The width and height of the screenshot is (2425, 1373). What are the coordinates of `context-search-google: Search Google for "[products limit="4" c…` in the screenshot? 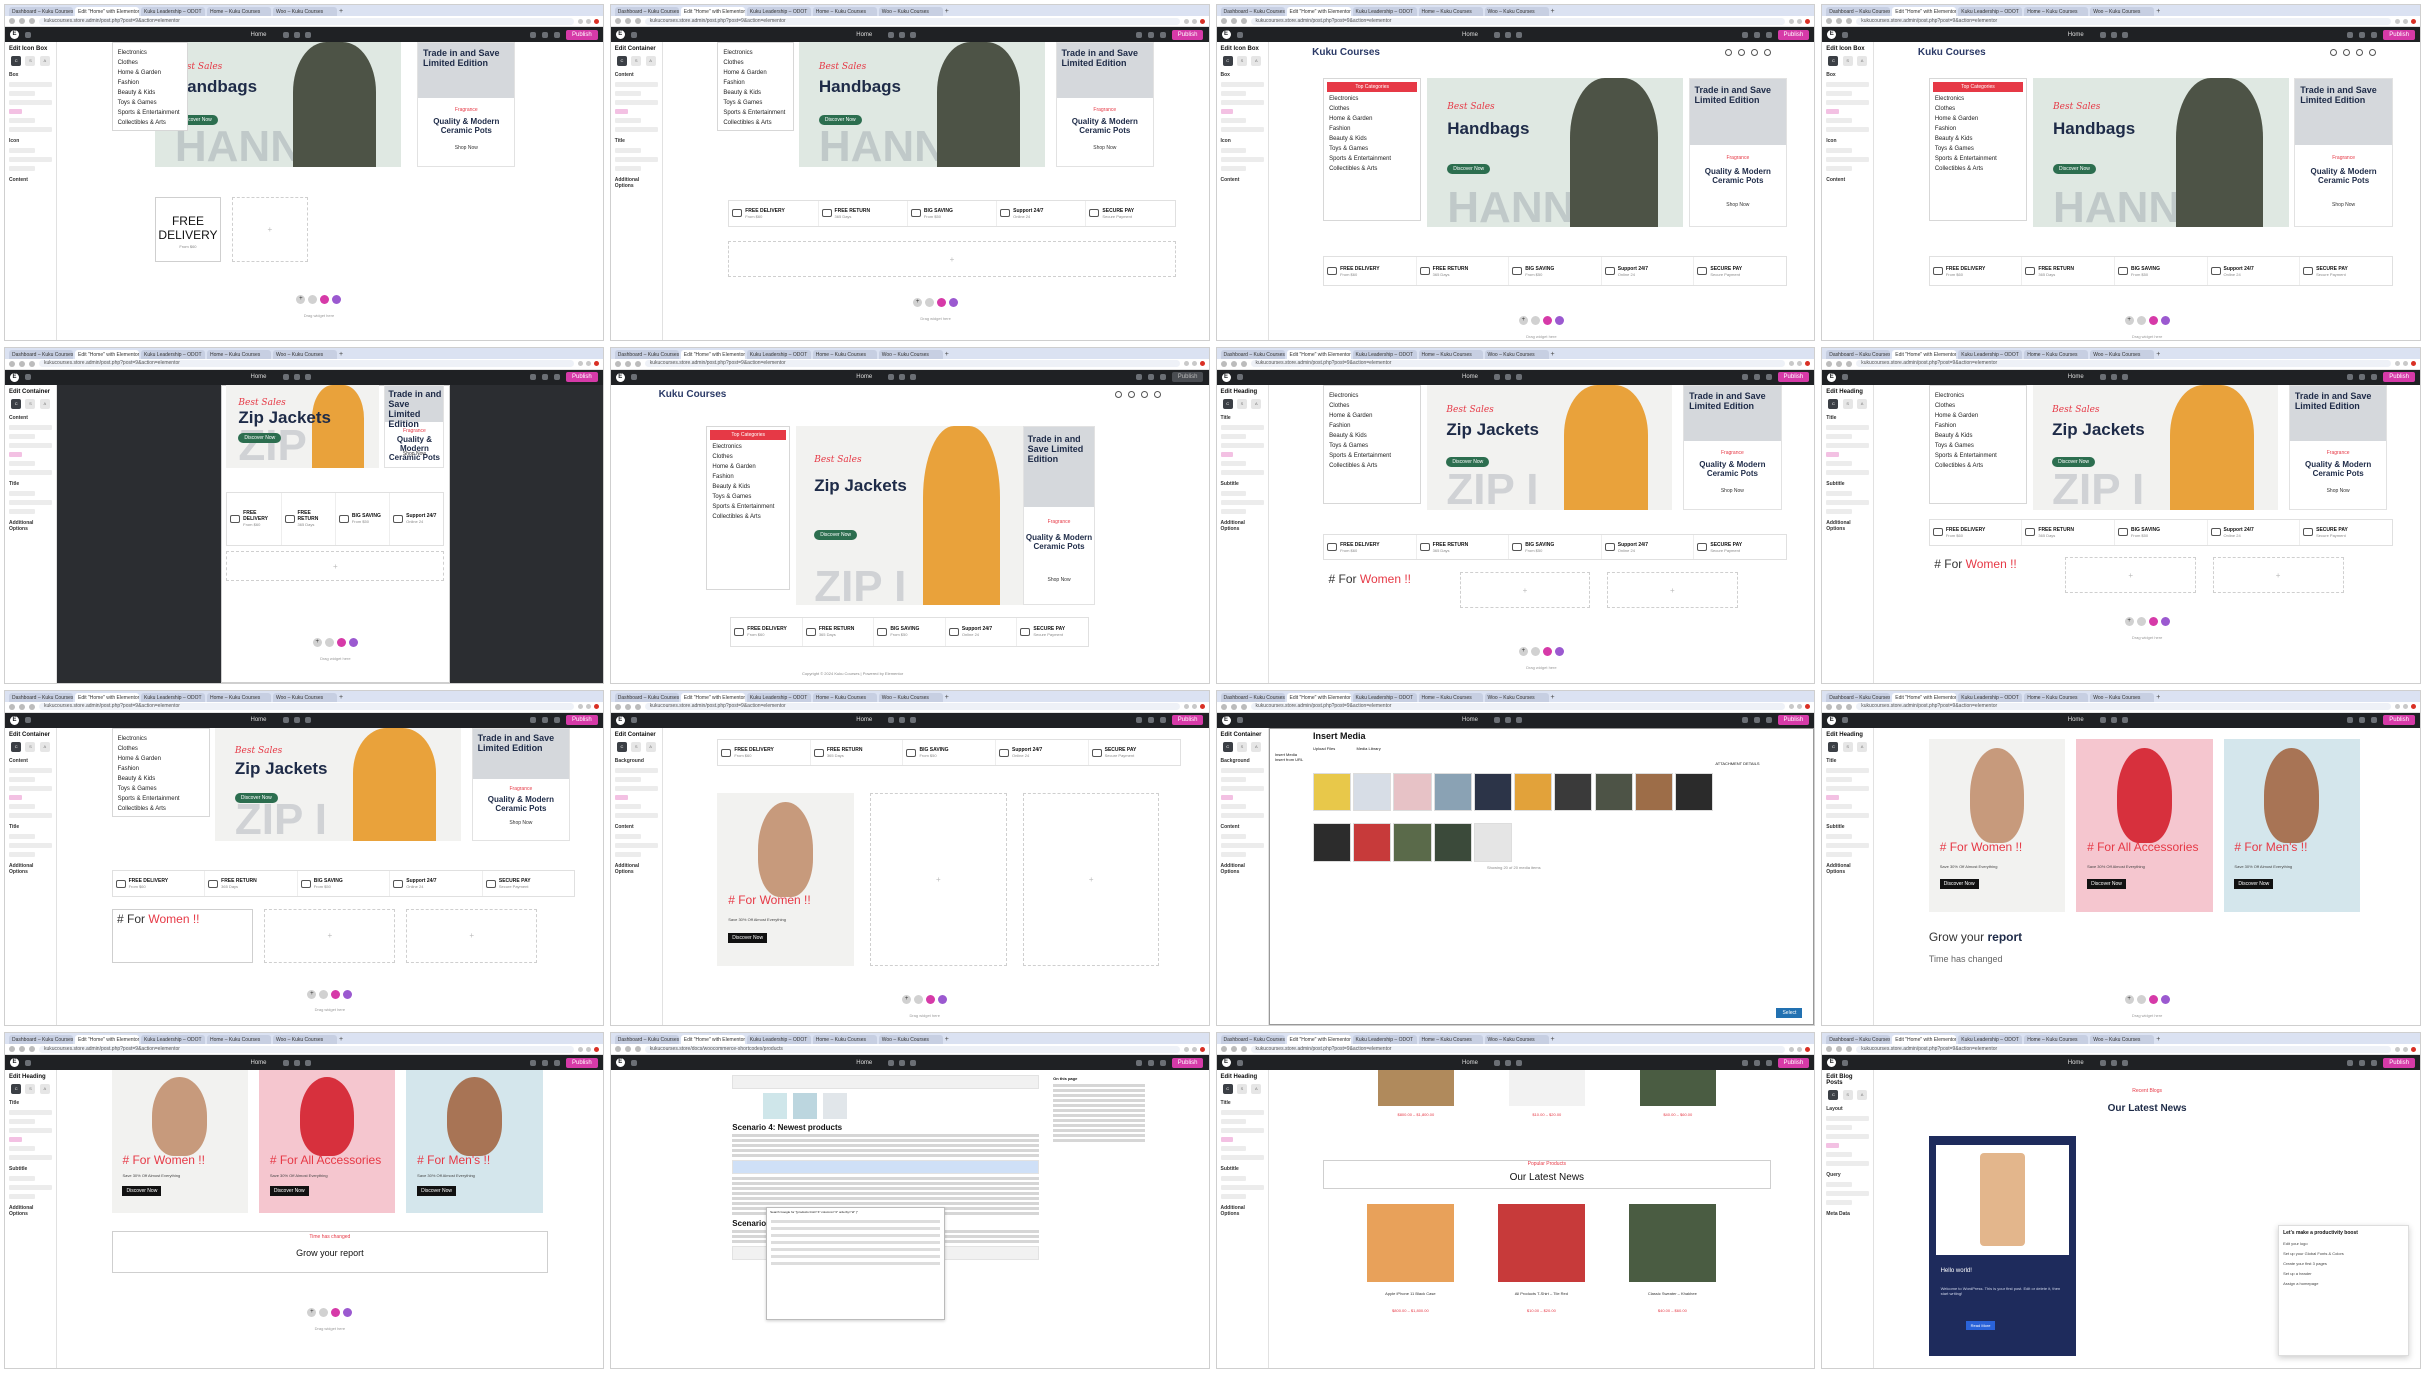 It's located at (855, 1212).